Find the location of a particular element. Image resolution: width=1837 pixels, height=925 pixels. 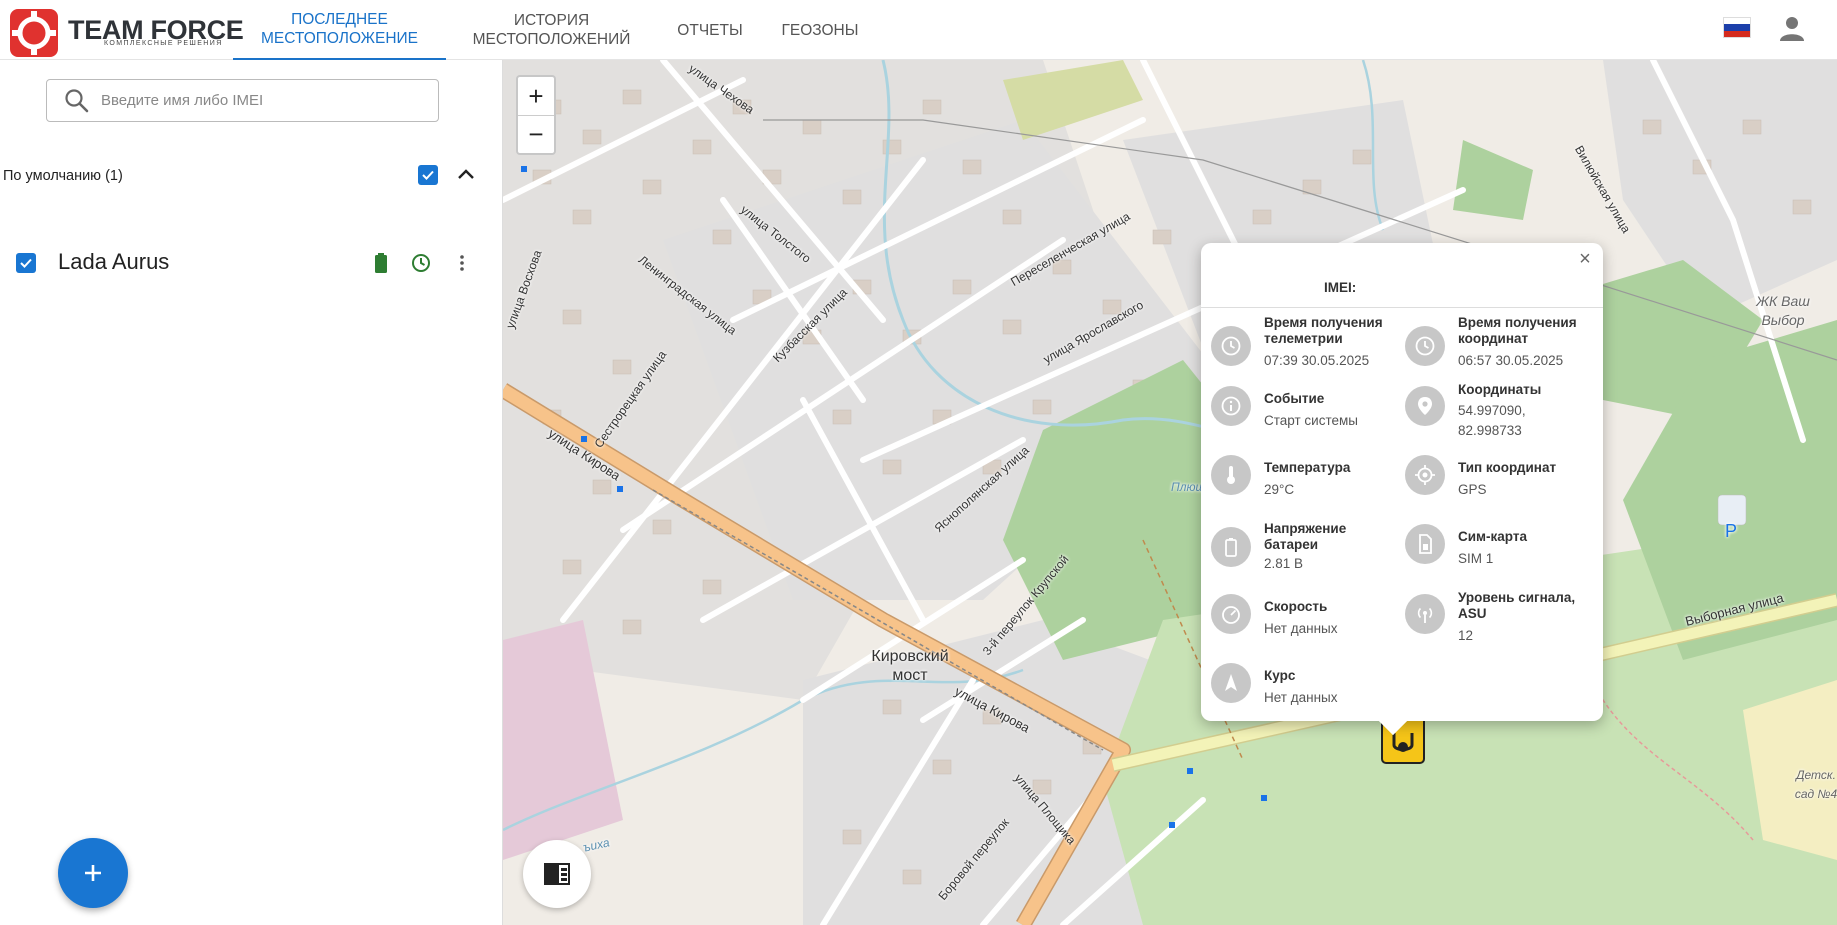

field-title: Уровень сигнала, ASU is located at coordinates (1517, 605).